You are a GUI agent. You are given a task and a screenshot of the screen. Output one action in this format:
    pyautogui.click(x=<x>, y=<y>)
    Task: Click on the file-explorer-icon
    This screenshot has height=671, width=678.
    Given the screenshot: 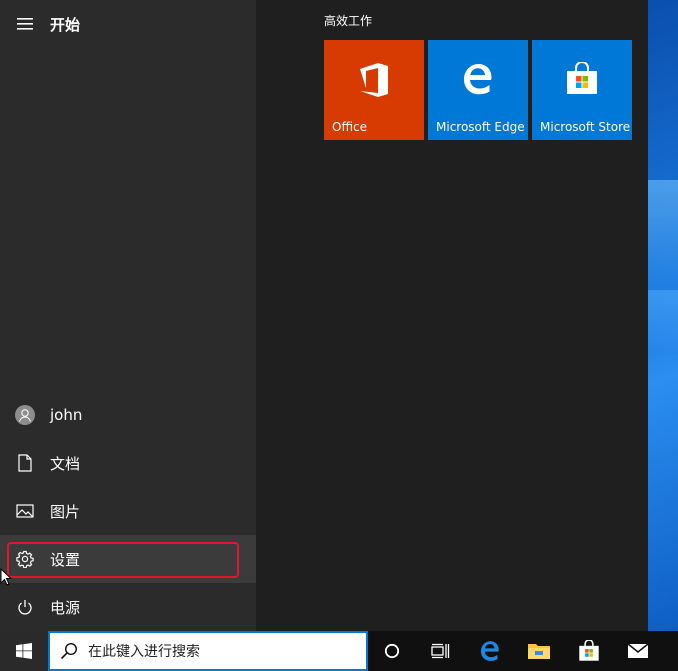 What is the action you would take?
    pyautogui.click(x=539, y=651)
    